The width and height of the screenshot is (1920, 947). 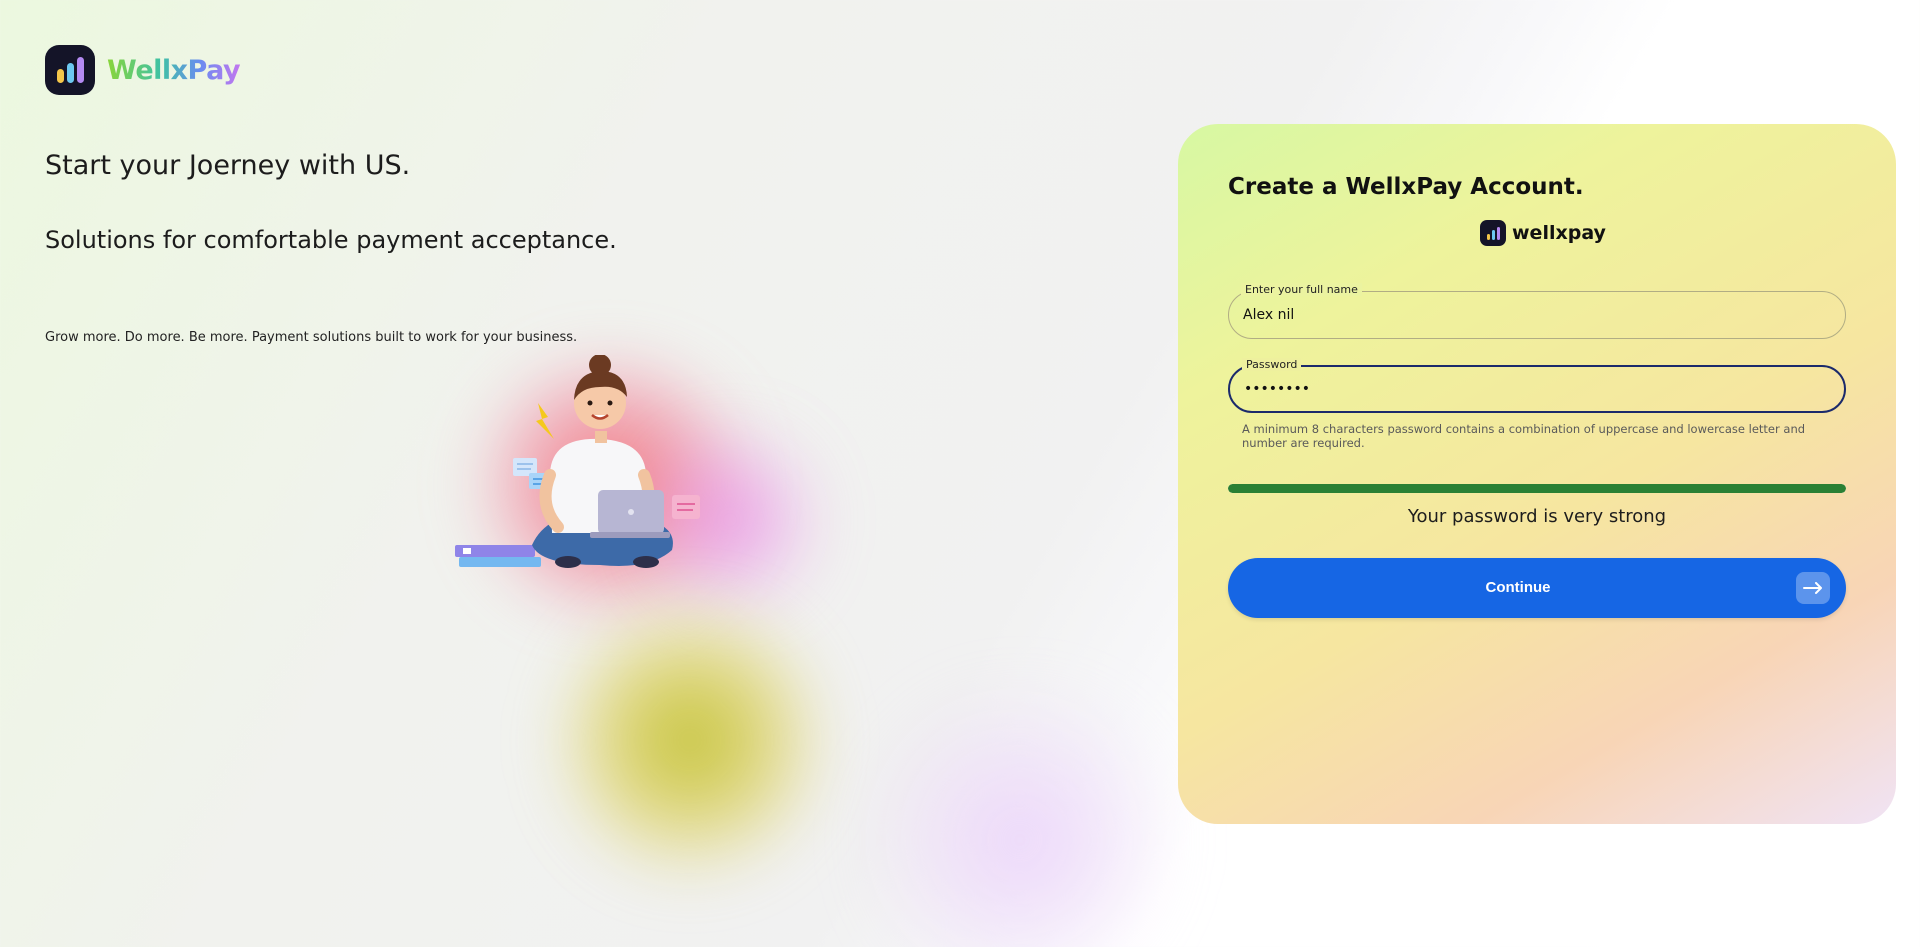 I want to click on full-name-input, so click(x=1538, y=315).